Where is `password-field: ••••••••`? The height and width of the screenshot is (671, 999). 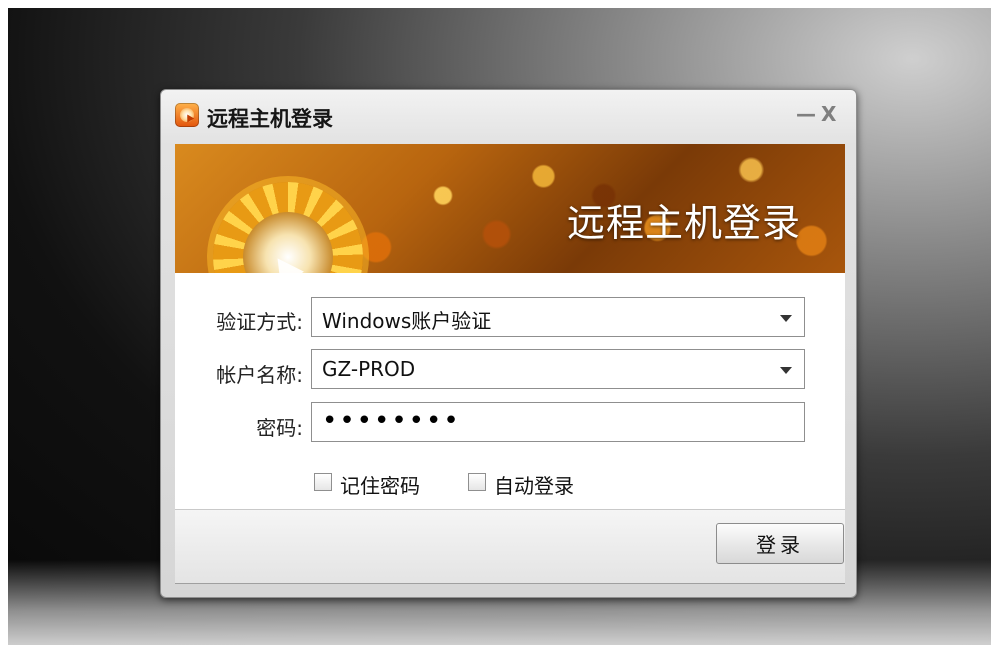
password-field: •••••••• is located at coordinates (558, 422).